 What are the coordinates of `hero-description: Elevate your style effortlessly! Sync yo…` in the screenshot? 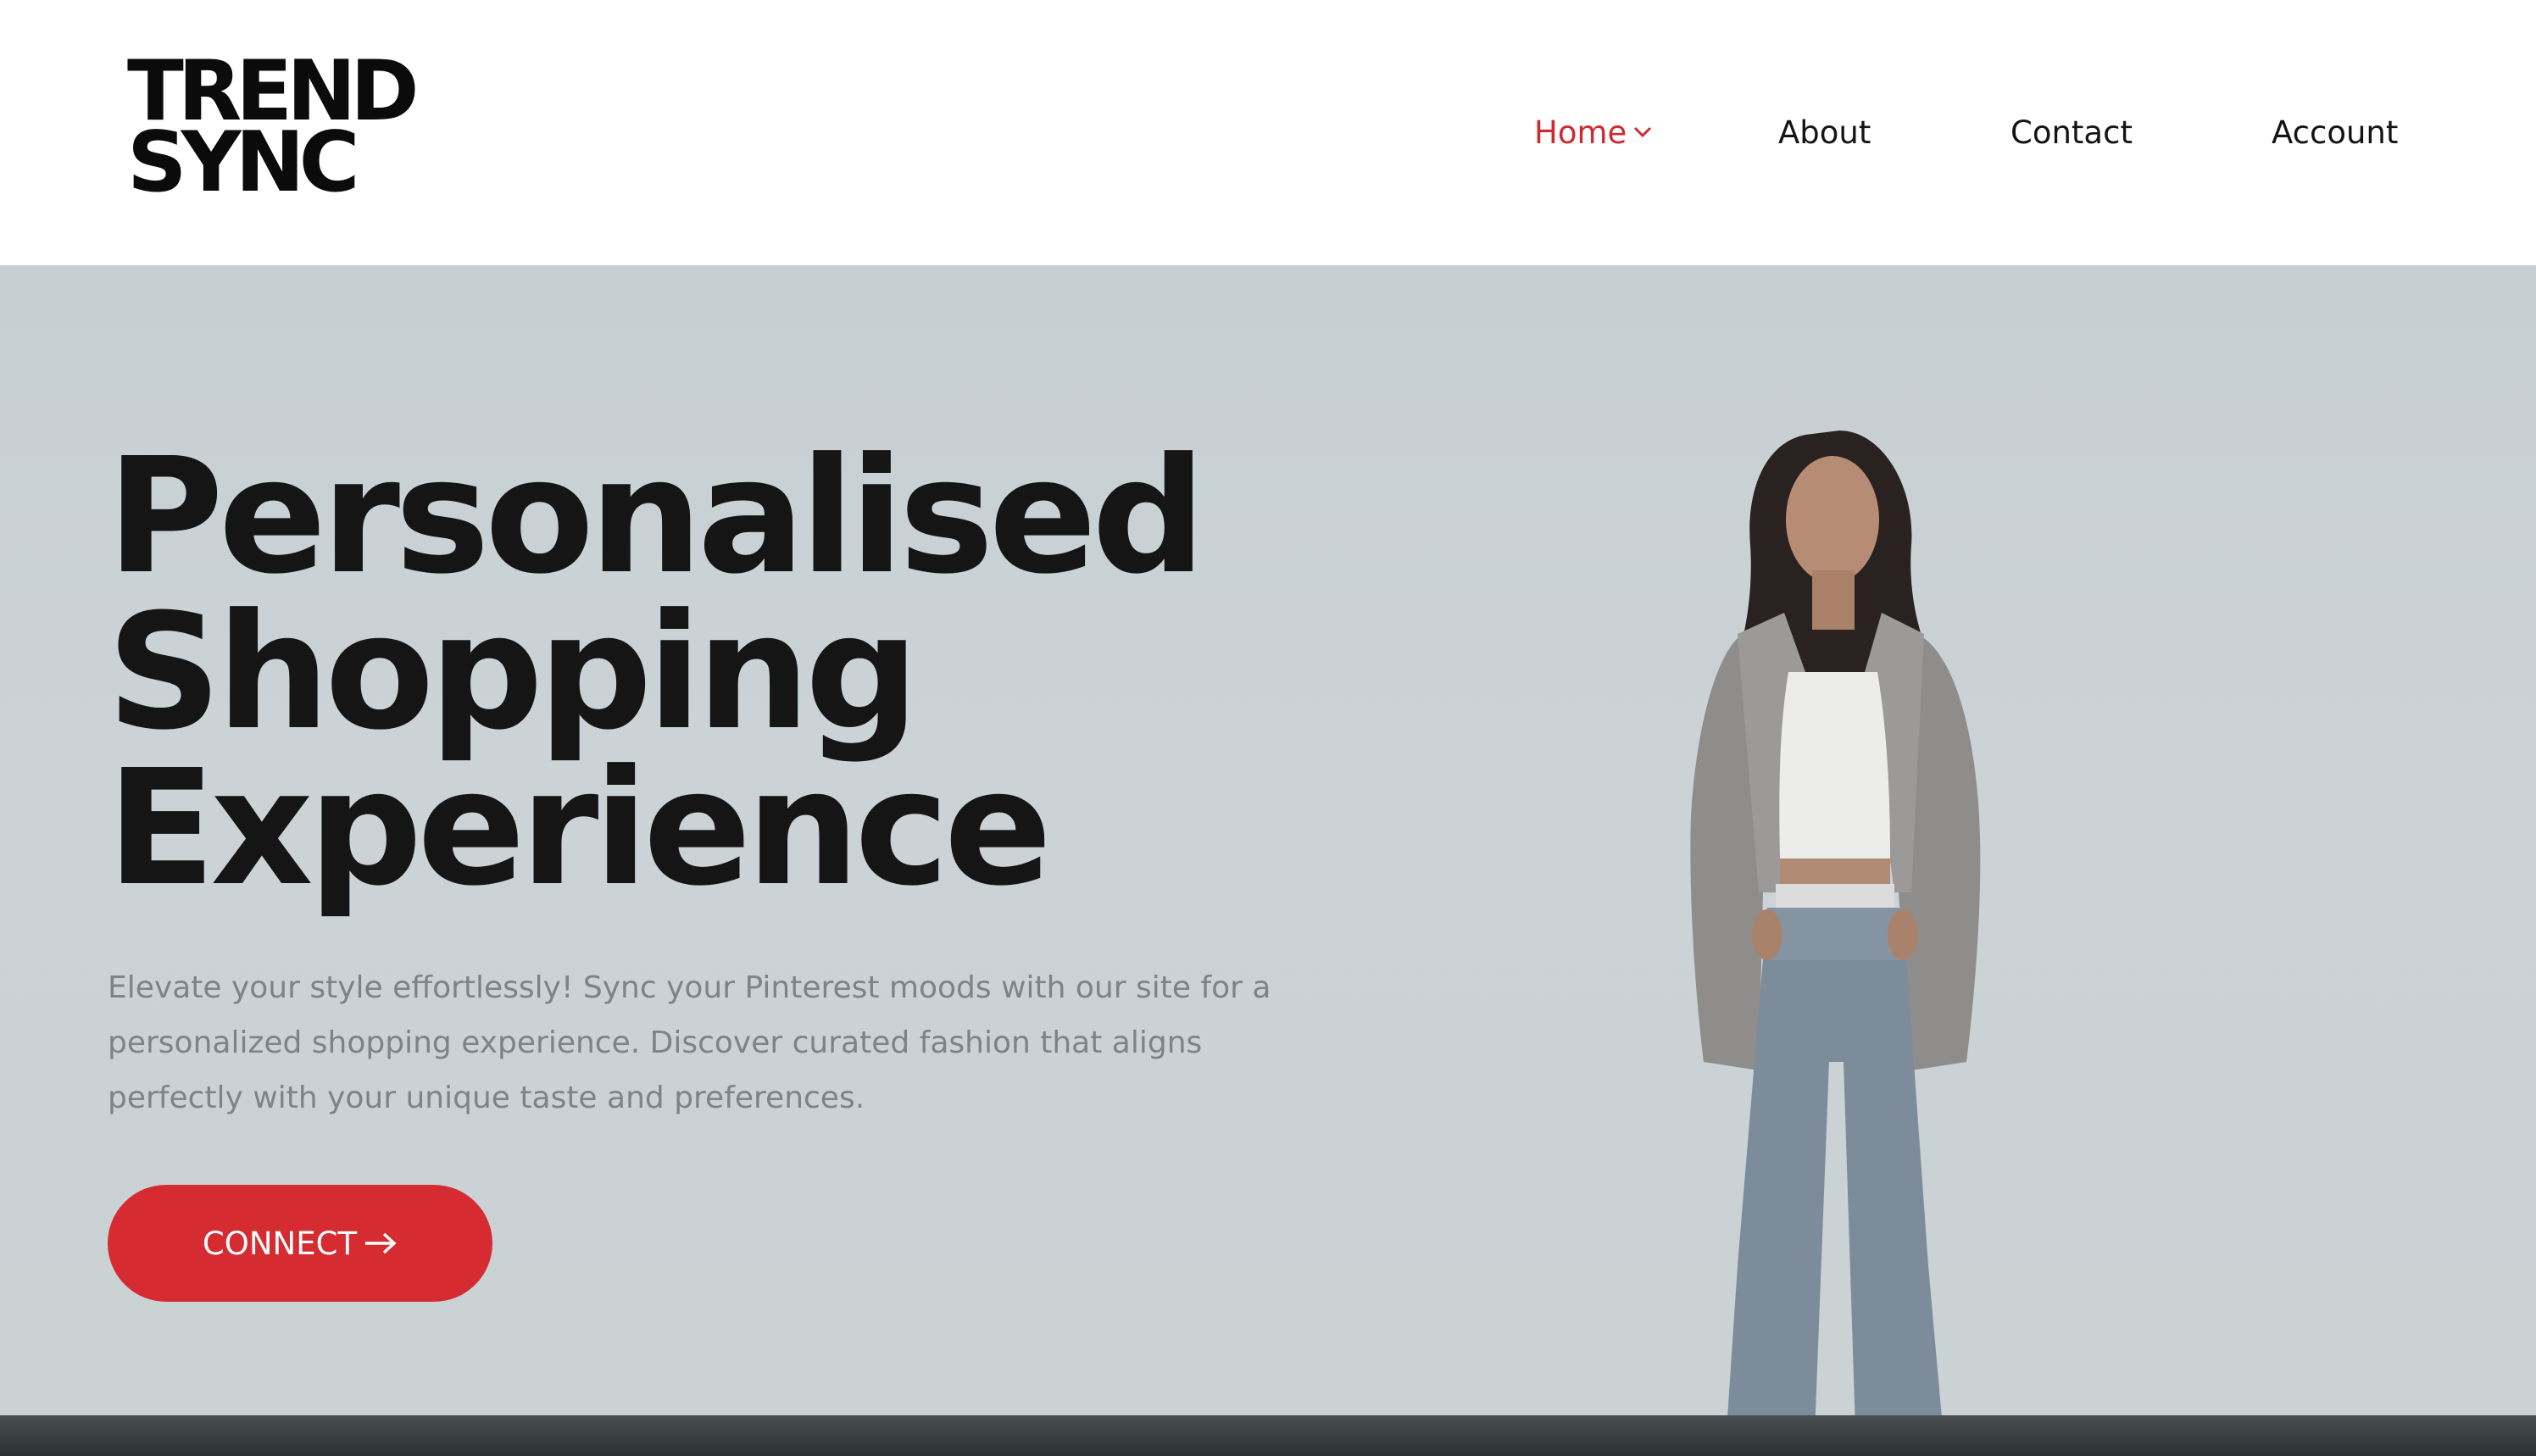 It's located at (689, 1042).